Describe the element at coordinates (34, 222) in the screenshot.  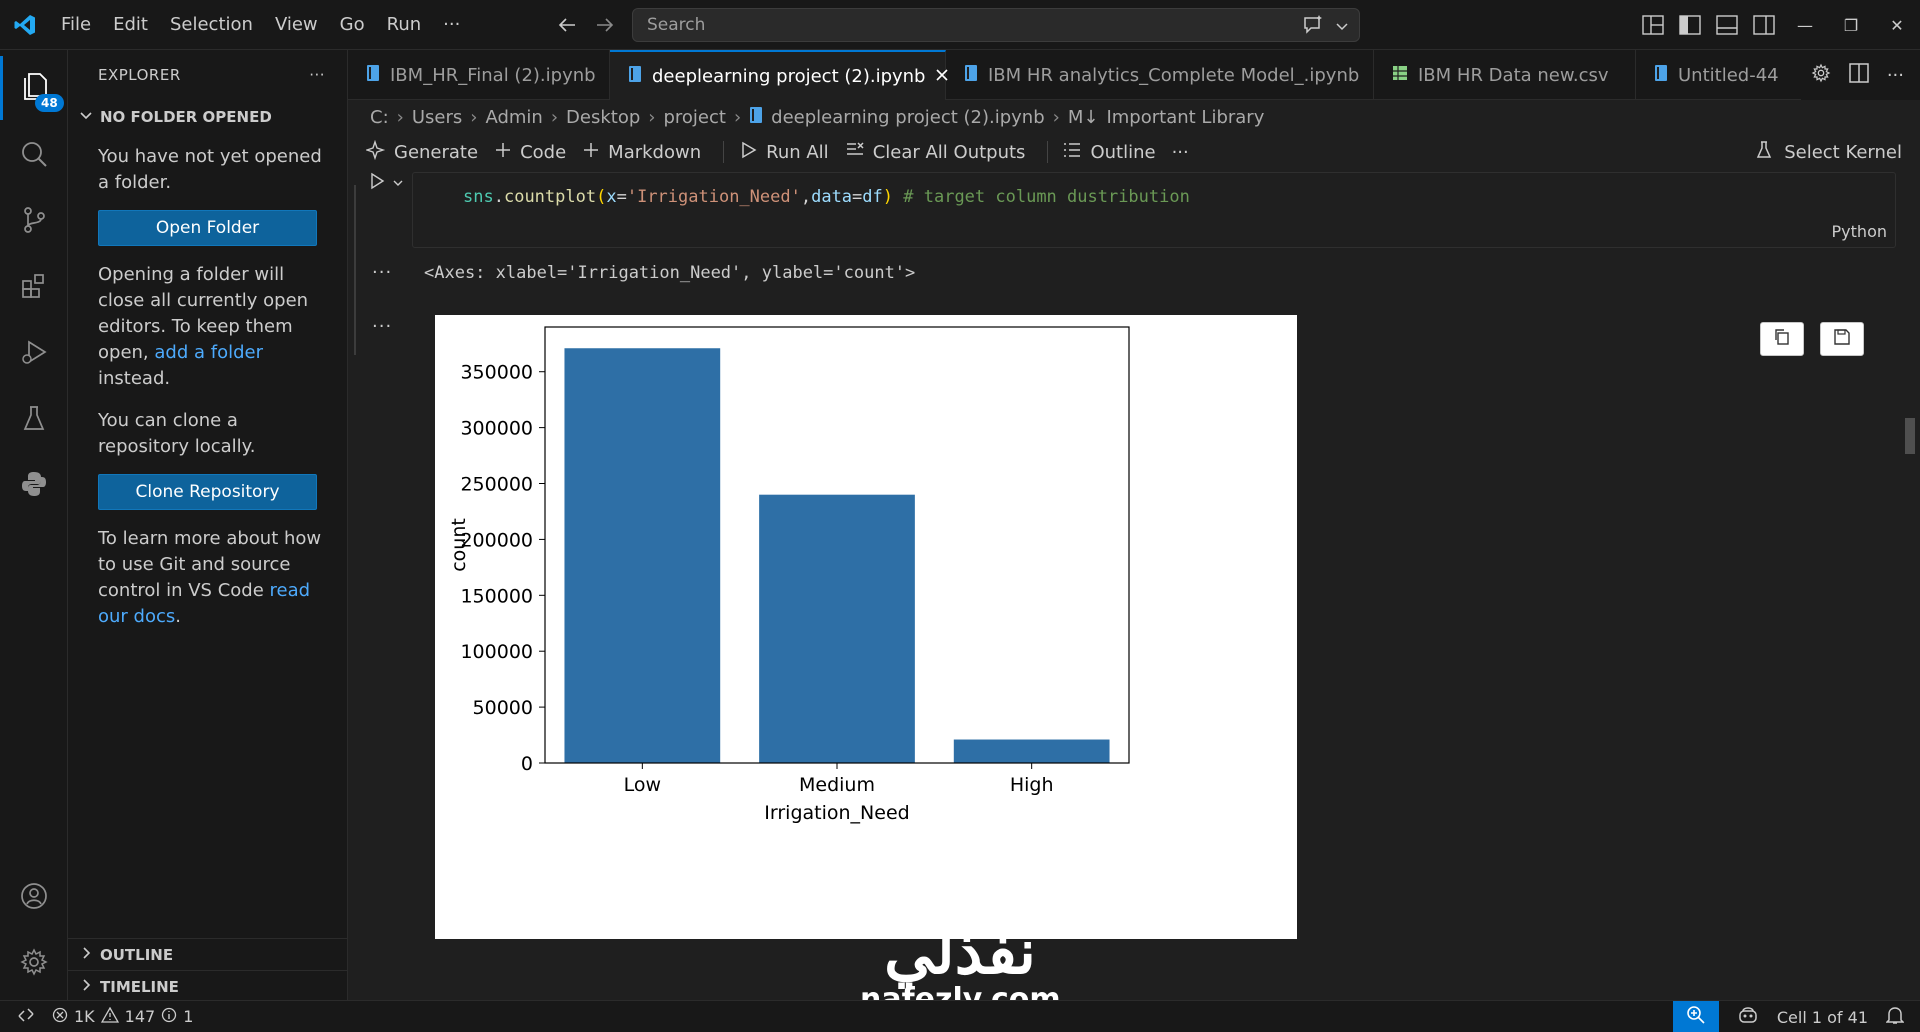
I see `source-control-view` at that location.